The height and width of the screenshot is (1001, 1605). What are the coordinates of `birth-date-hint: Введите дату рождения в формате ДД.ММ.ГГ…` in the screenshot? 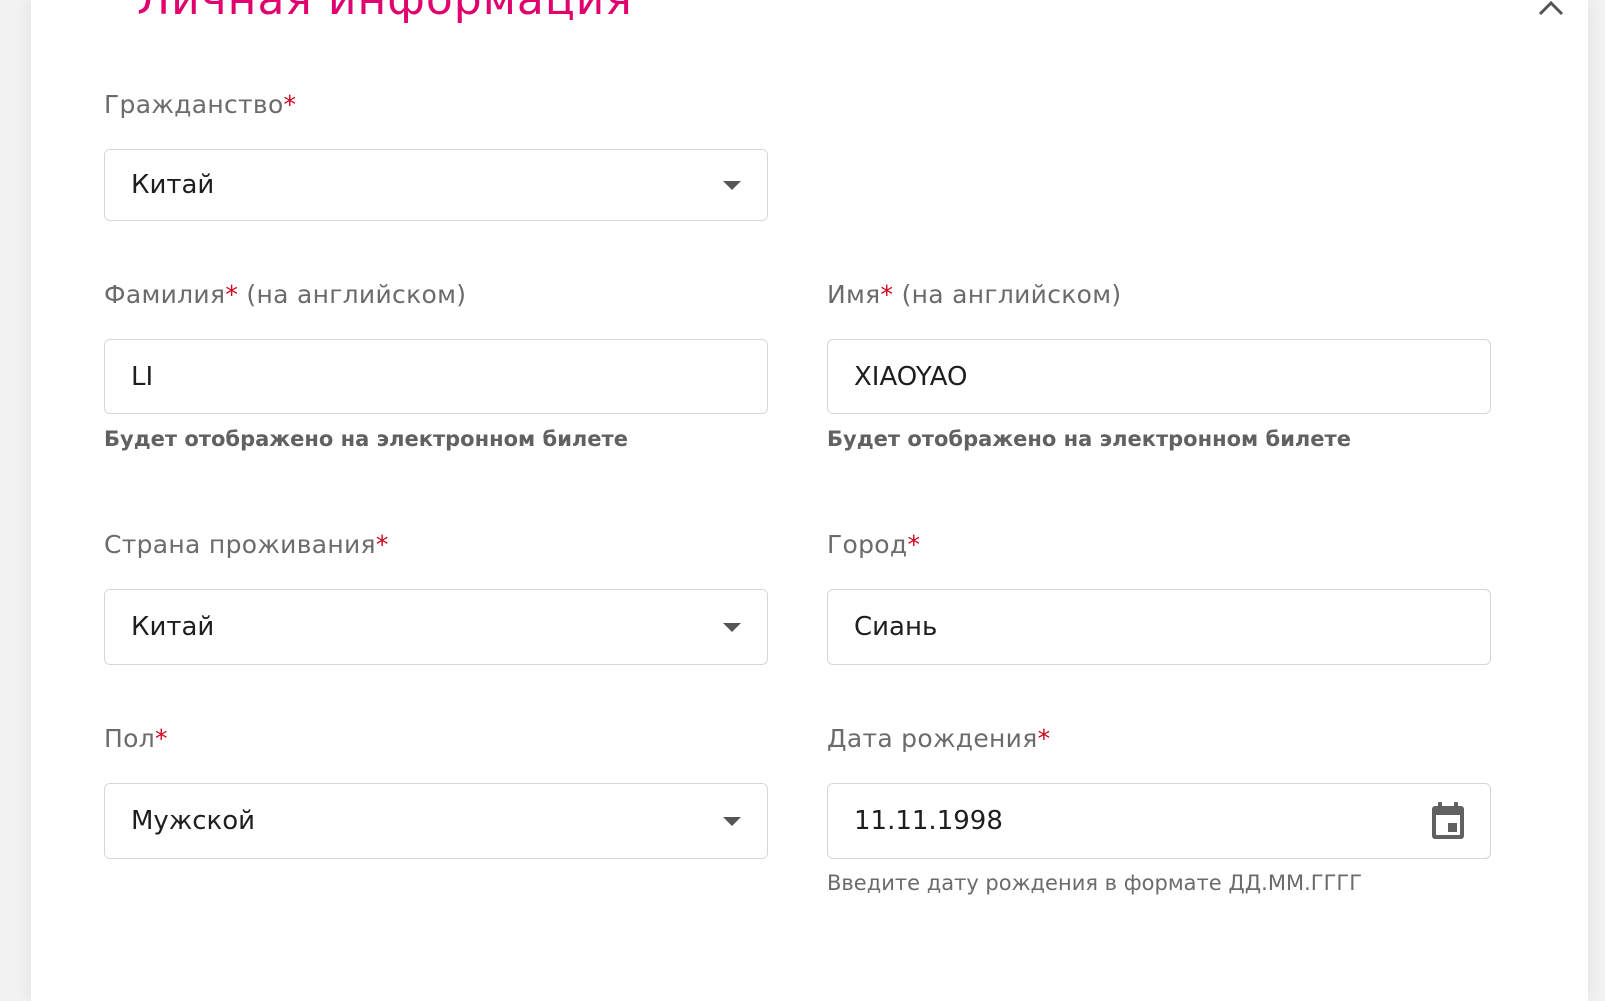 It's located at (1094, 883).